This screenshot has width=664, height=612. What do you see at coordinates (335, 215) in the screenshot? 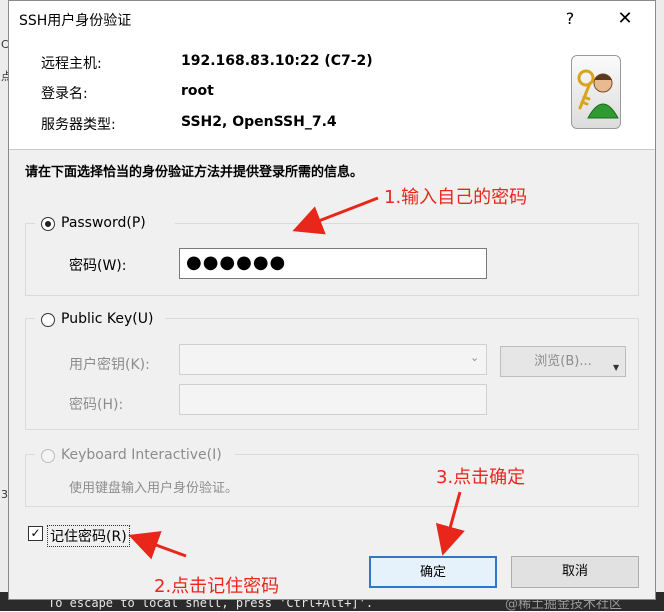
I see `arrow-step1` at bounding box center [335, 215].